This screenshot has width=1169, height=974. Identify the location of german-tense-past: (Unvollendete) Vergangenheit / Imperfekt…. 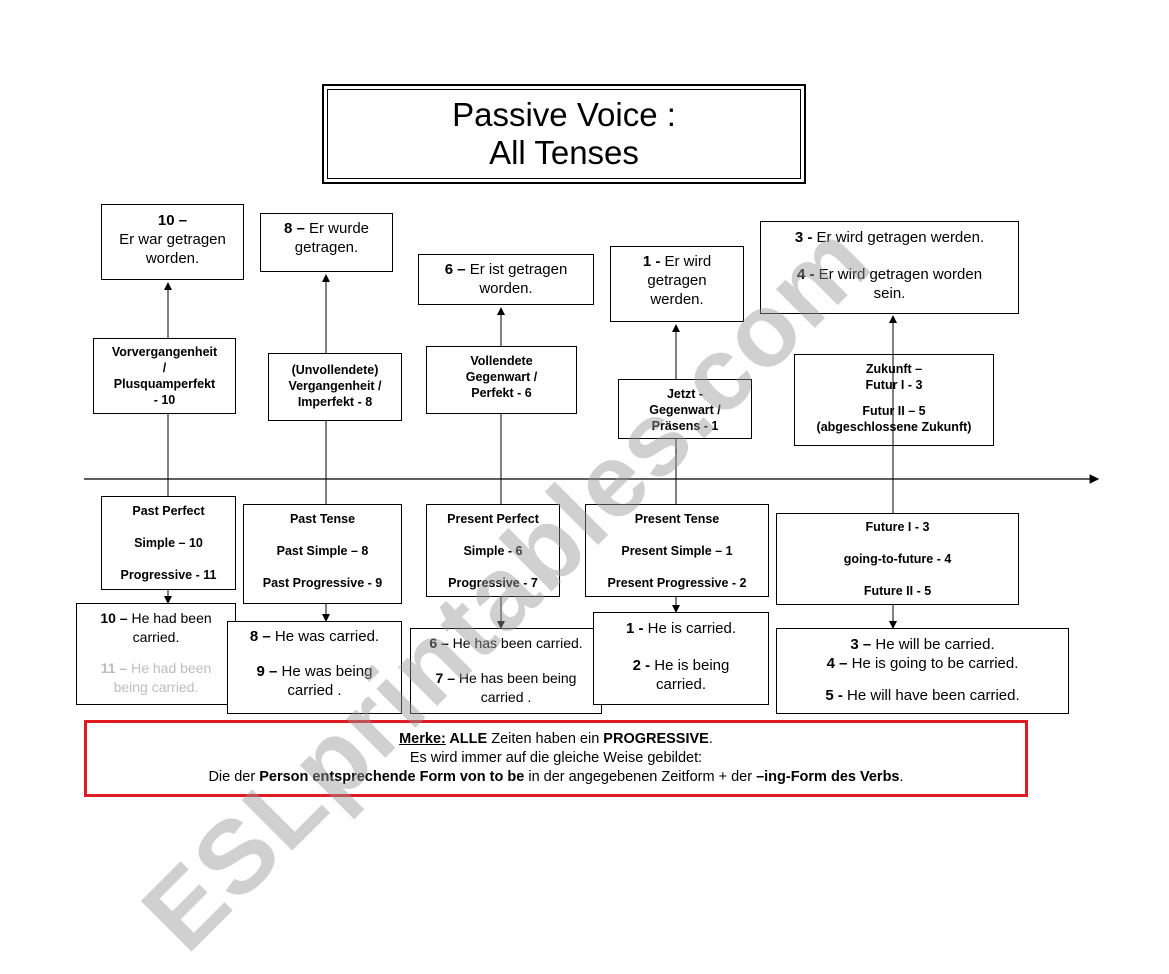
(335, 387).